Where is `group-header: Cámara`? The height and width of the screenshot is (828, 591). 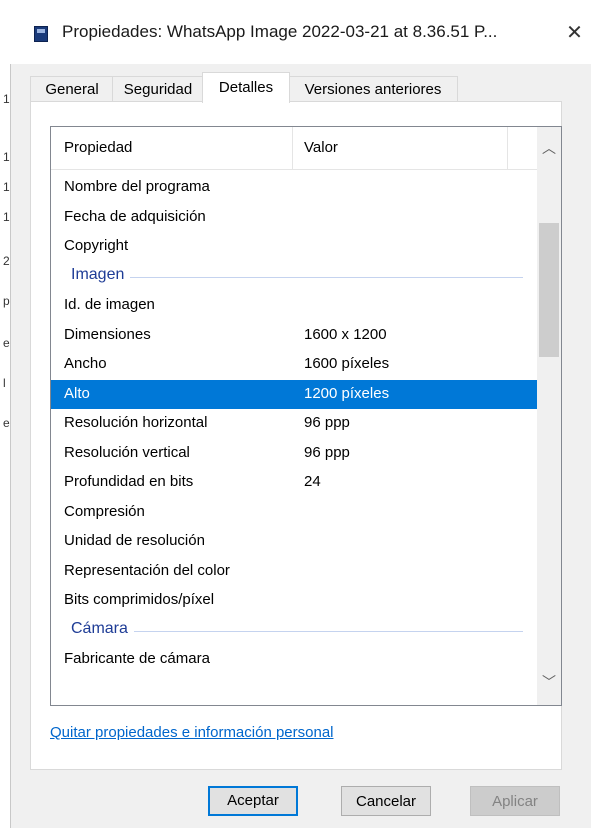 group-header: Cámara is located at coordinates (297, 630).